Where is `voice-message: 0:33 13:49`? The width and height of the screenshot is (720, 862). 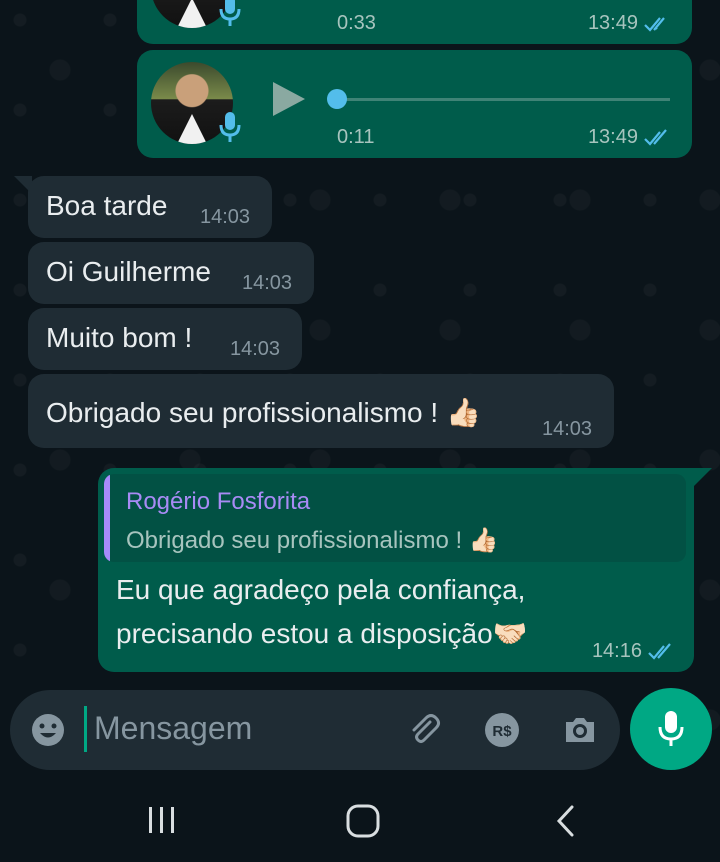 voice-message: 0:33 13:49 is located at coordinates (414, 22).